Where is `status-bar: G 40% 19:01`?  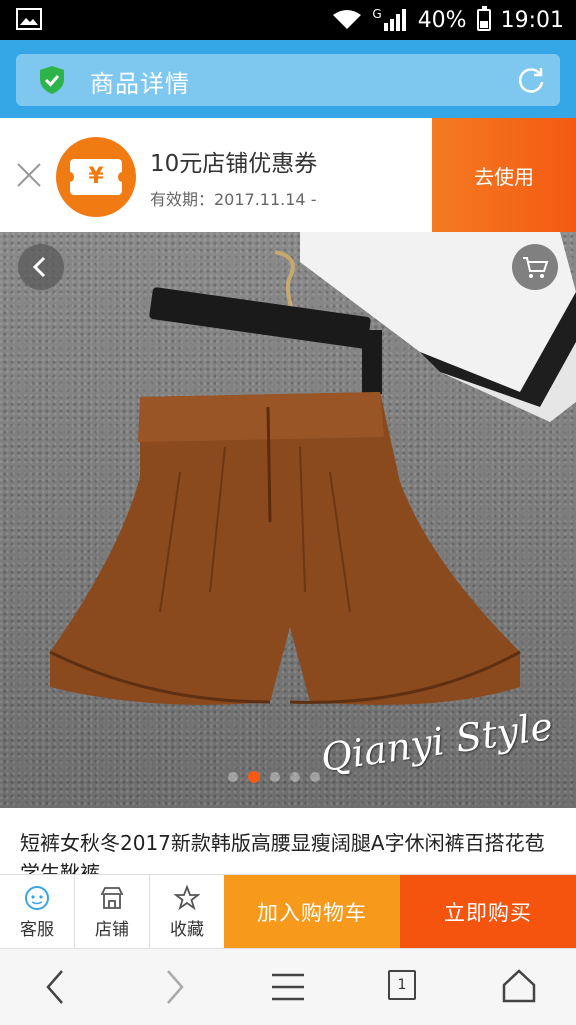 status-bar: G 40% 19:01 is located at coordinates (288, 20).